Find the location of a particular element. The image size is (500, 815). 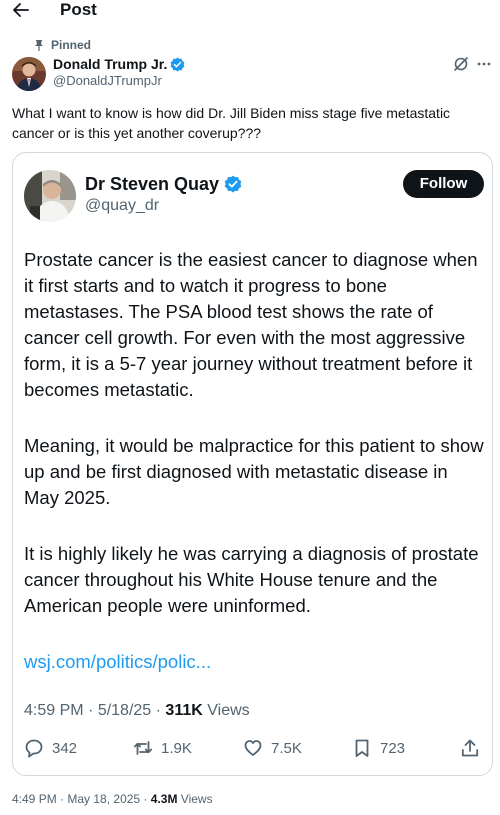

quoted-views-count: 311K is located at coordinates (184, 710).